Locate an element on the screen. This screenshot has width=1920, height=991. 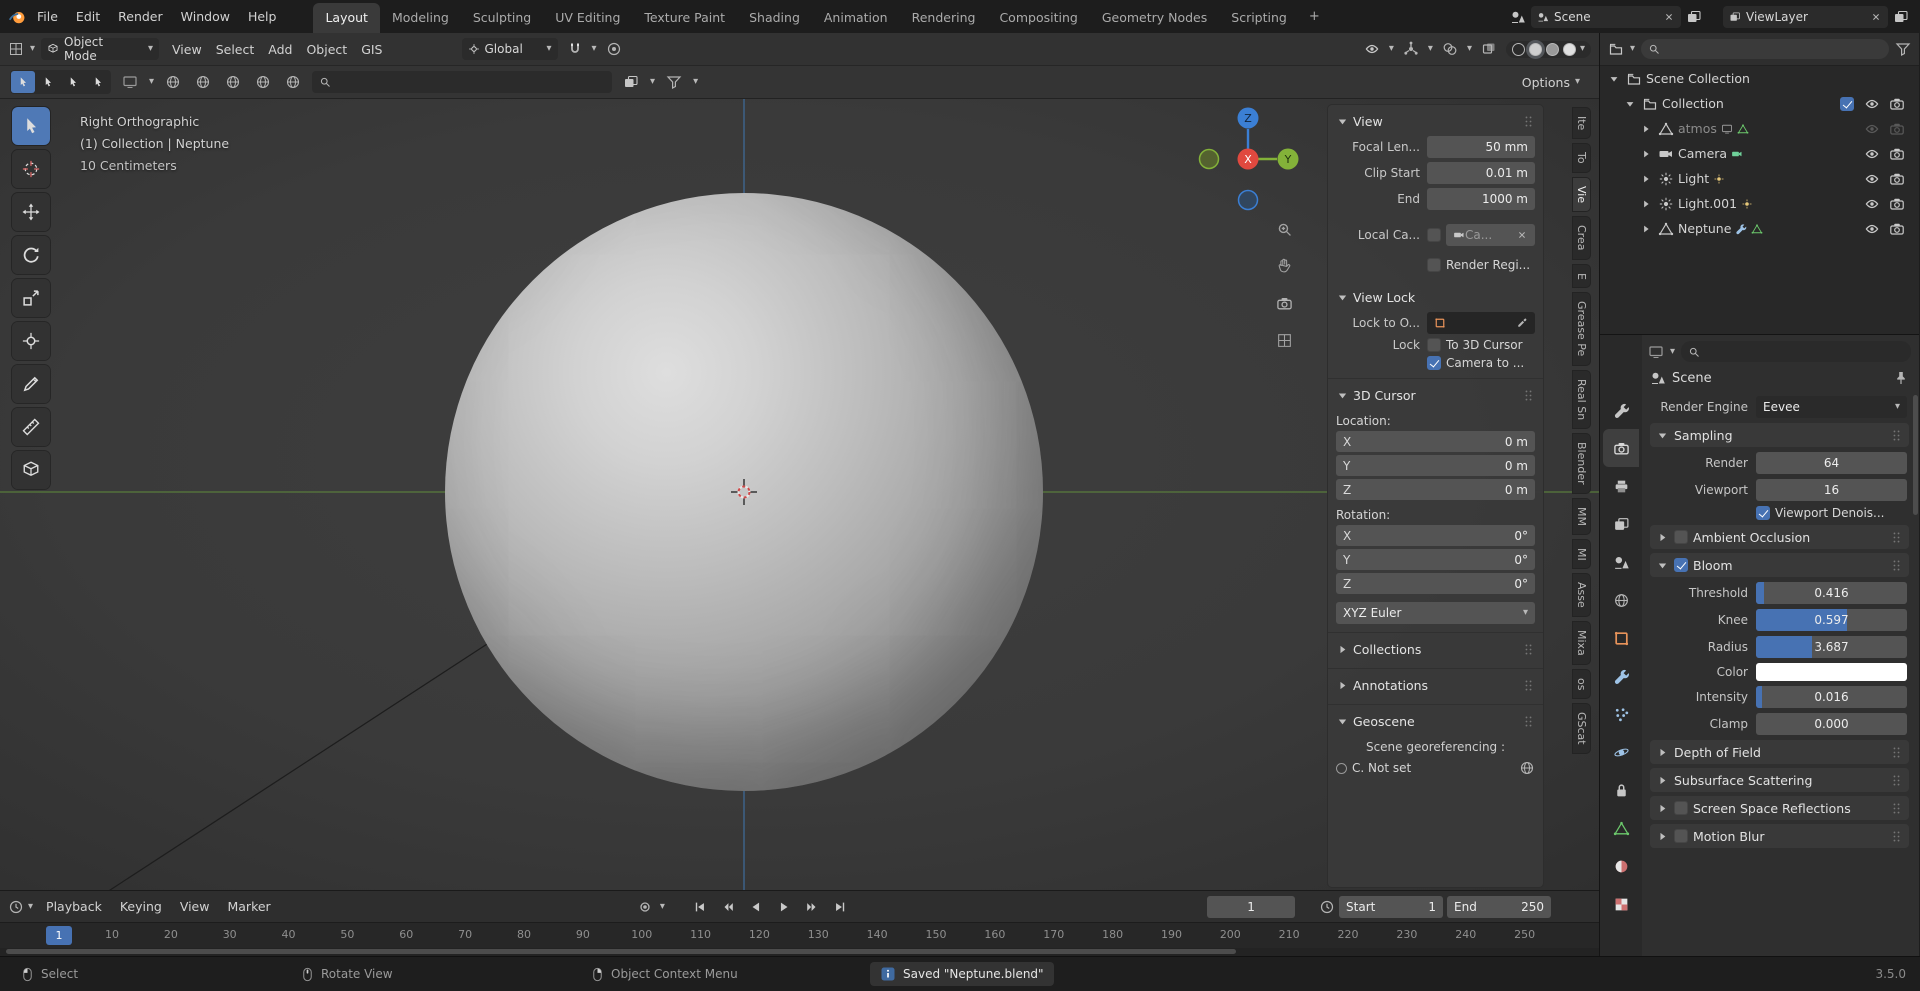
gis-basemap-5-button is located at coordinates (293, 82).